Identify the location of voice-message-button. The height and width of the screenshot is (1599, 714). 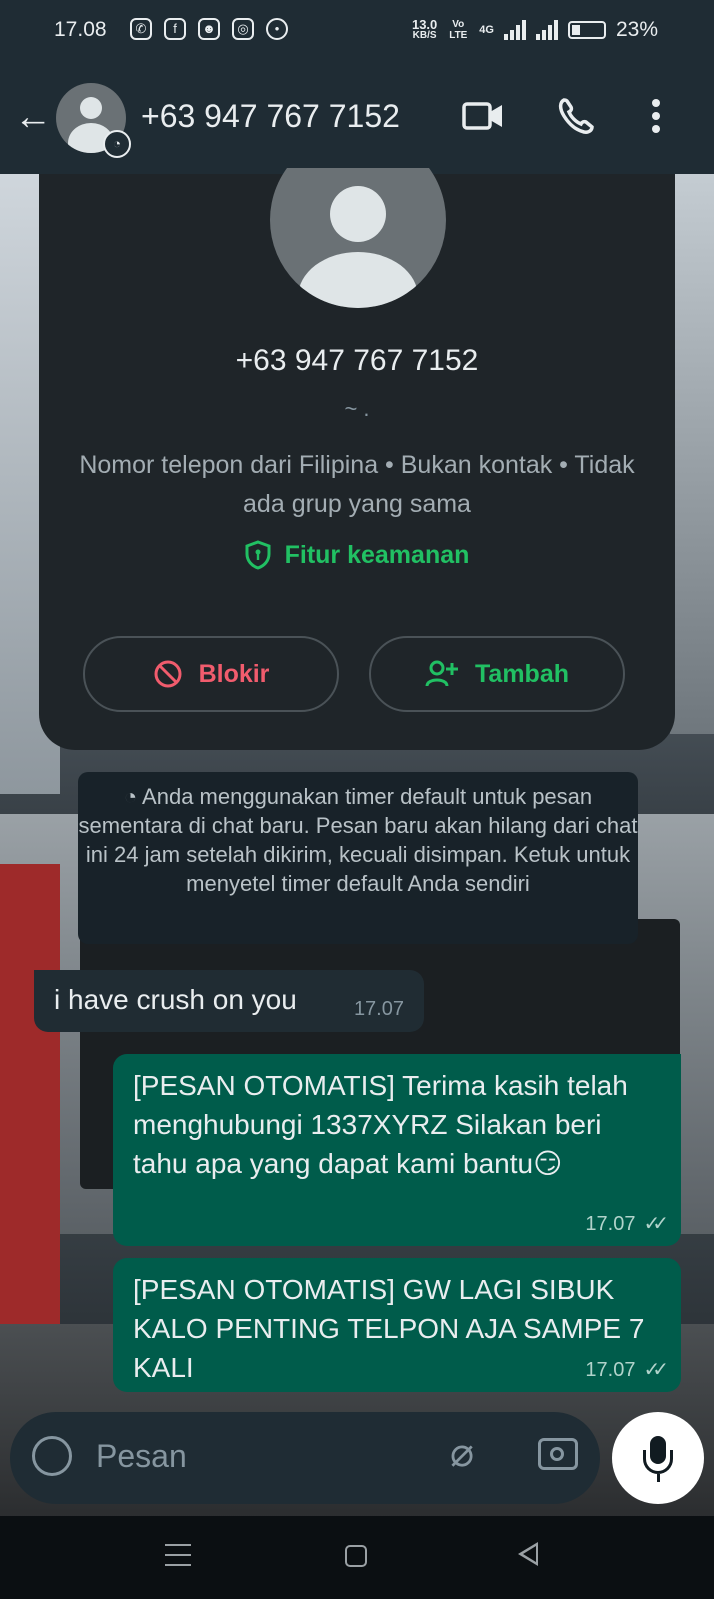
(658, 1458).